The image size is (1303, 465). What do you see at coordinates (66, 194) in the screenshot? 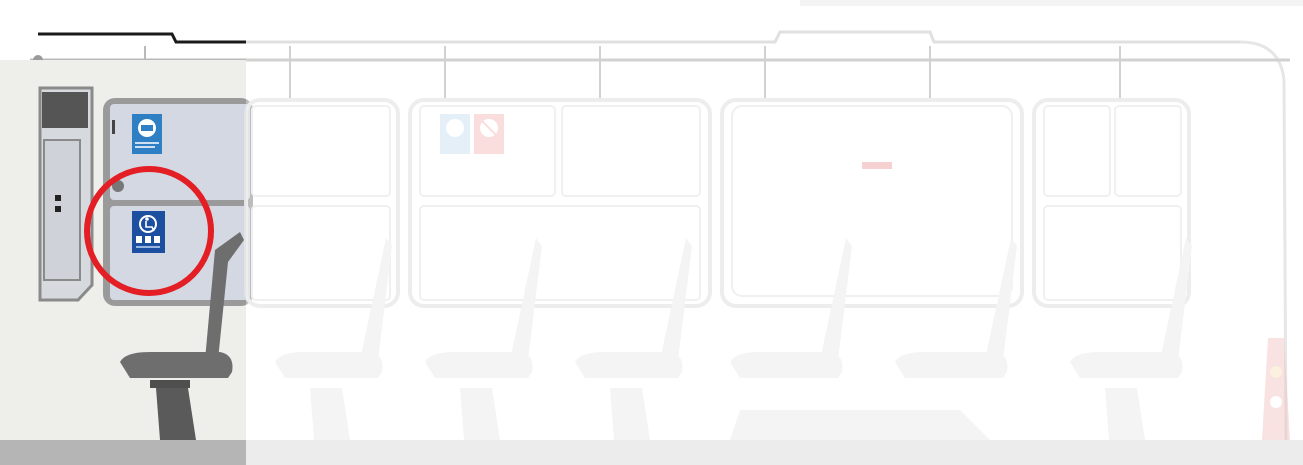
I see `door-panel` at bounding box center [66, 194].